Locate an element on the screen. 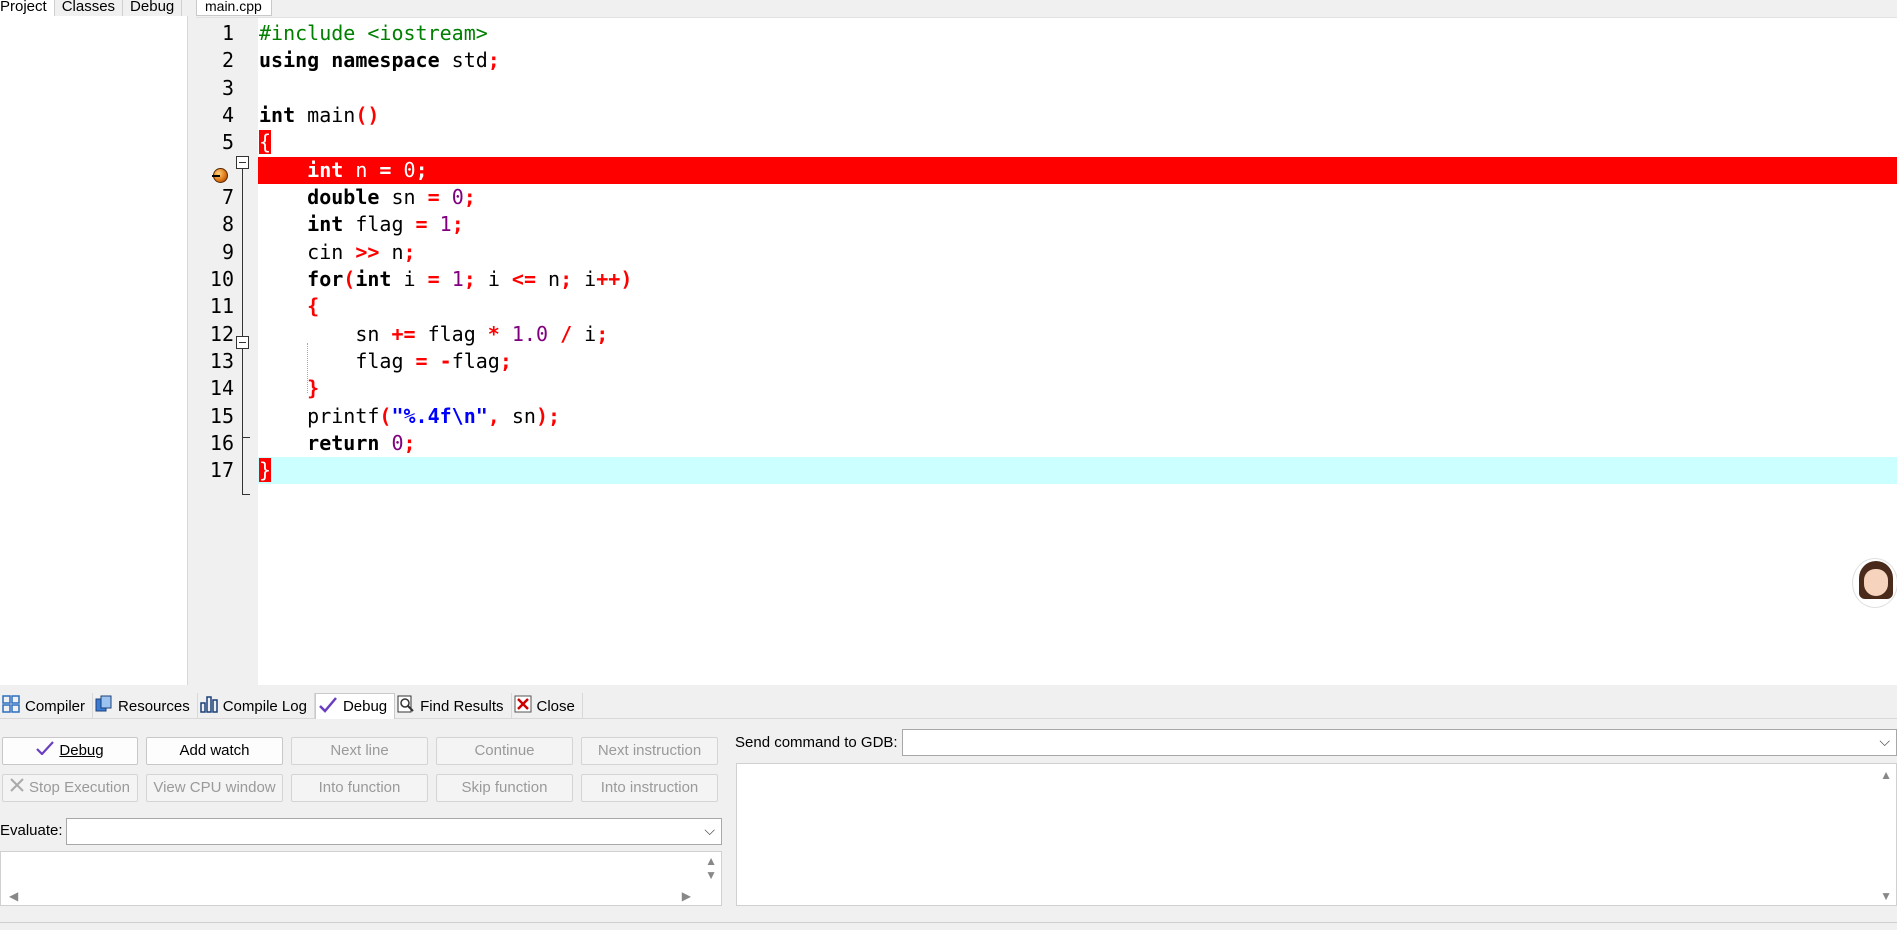 Image resolution: width=1897 pixels, height=930 pixels. code-token: 0 is located at coordinates (409, 170).